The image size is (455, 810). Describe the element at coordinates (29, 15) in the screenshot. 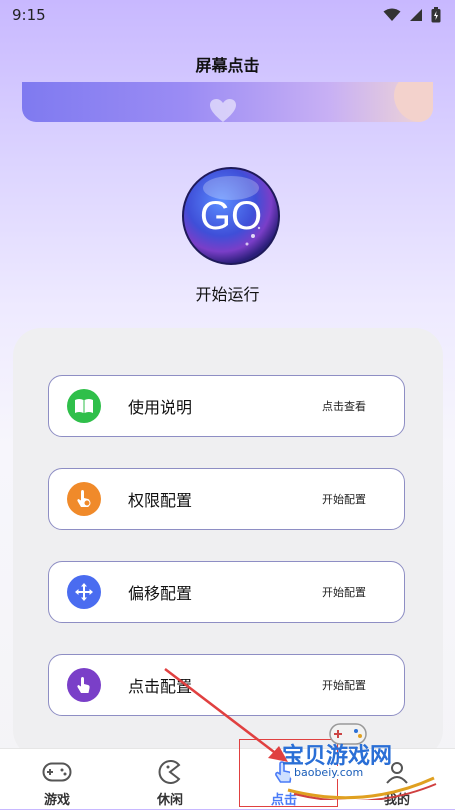

I see `status-time: 9:15` at that location.